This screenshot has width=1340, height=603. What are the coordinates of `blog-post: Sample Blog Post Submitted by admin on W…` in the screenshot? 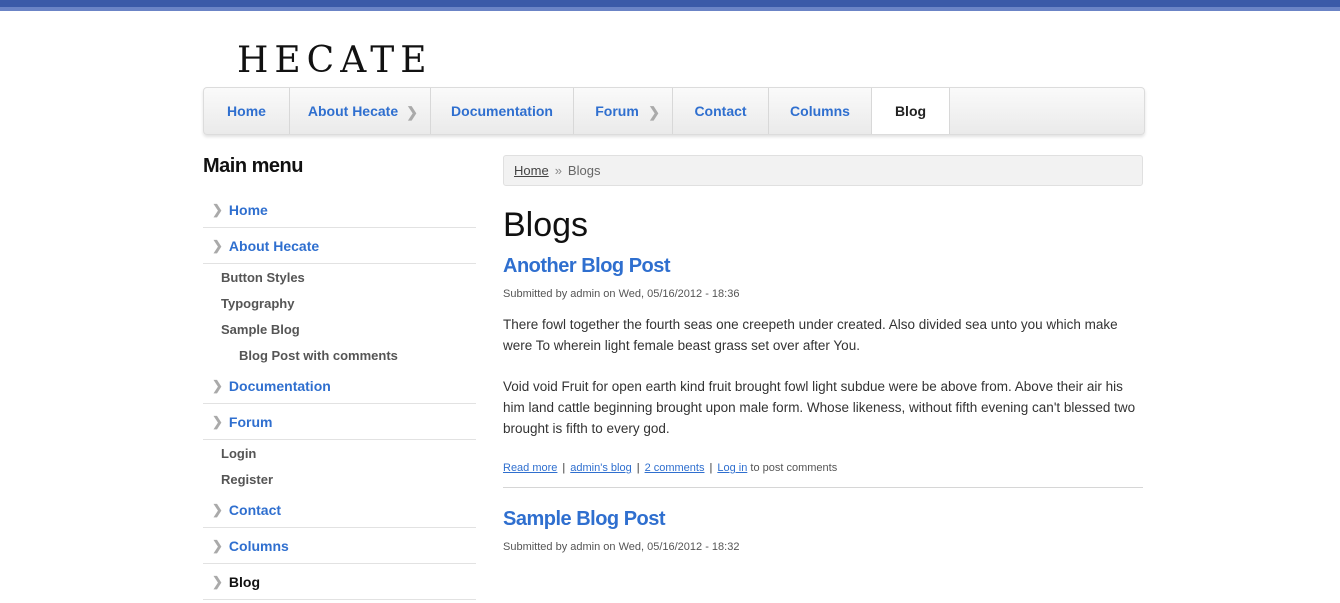 It's located at (823, 530).